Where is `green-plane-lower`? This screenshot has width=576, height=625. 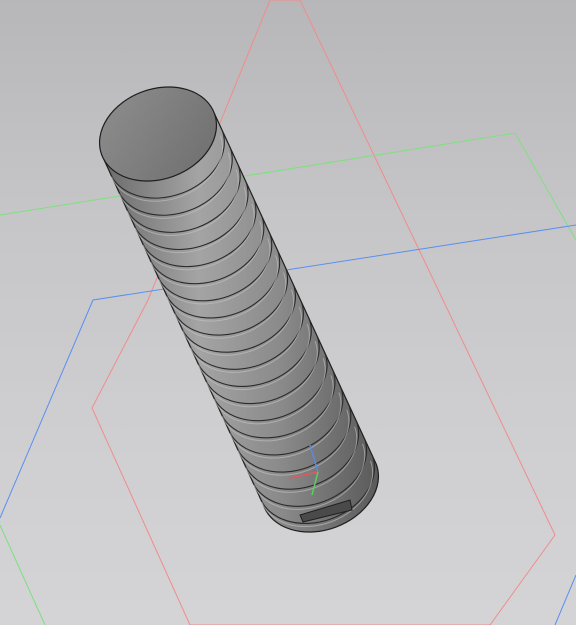
green-plane-lower is located at coordinates (23, 574).